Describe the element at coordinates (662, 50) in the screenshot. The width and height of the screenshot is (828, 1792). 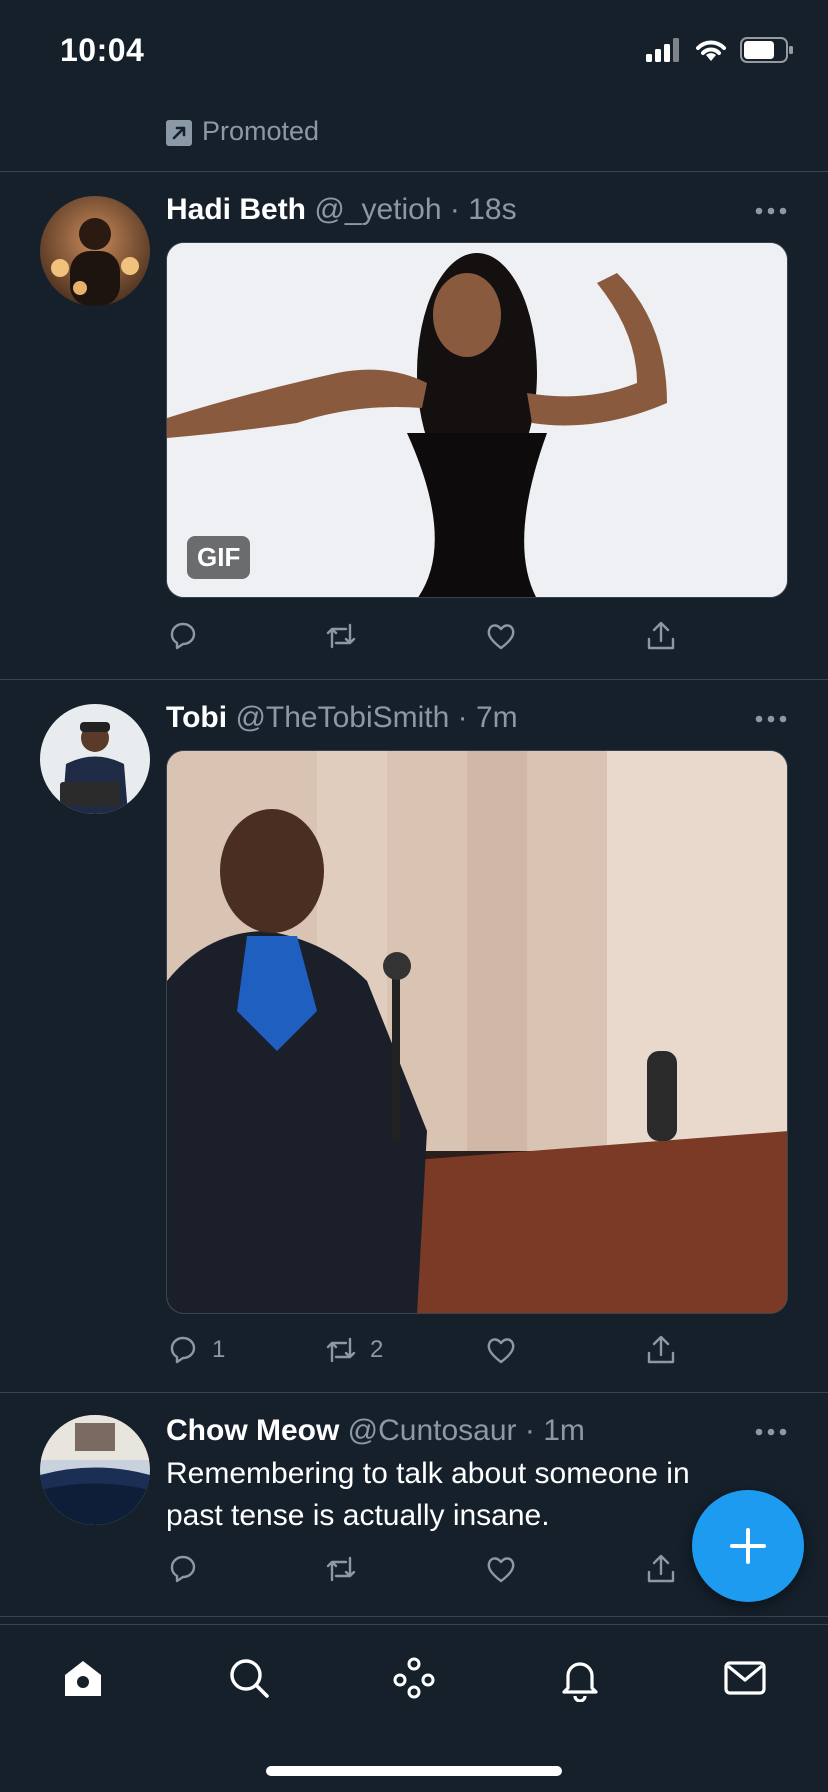
I see `signal-icon` at that location.